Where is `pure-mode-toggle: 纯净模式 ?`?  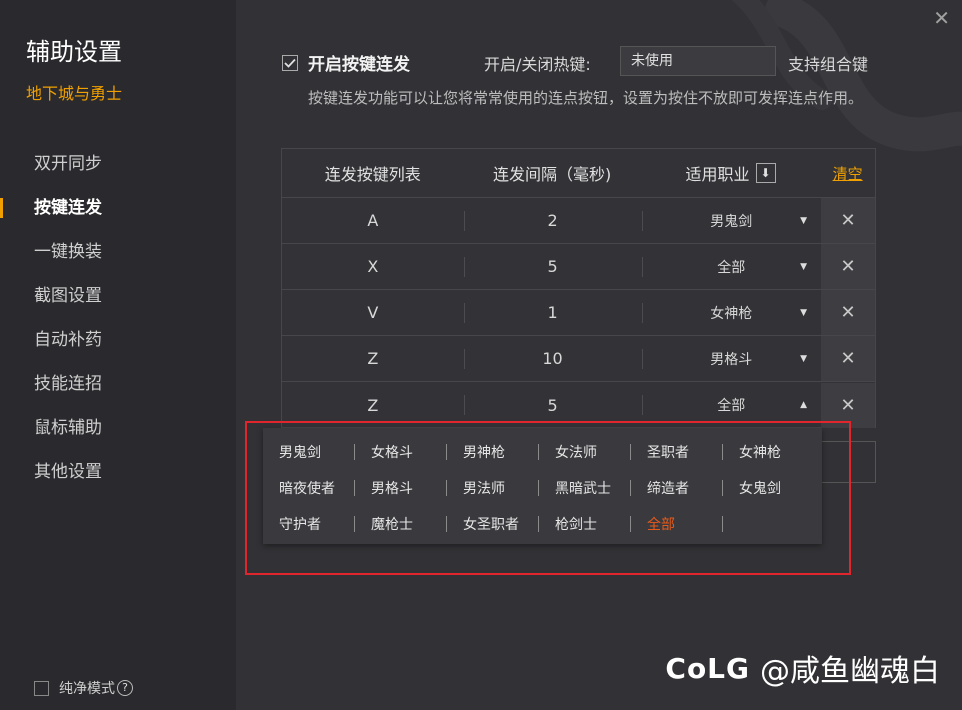
pure-mode-toggle: 纯净模式 ? is located at coordinates (83, 688).